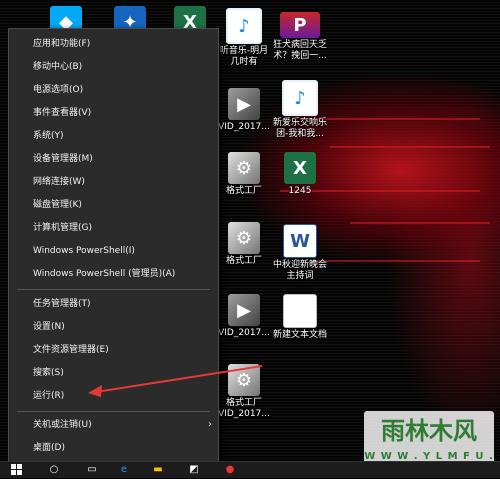 The width and height of the screenshot is (500, 479). What do you see at coordinates (16, 470) in the screenshot?
I see `windows-start-icon` at bounding box center [16, 470].